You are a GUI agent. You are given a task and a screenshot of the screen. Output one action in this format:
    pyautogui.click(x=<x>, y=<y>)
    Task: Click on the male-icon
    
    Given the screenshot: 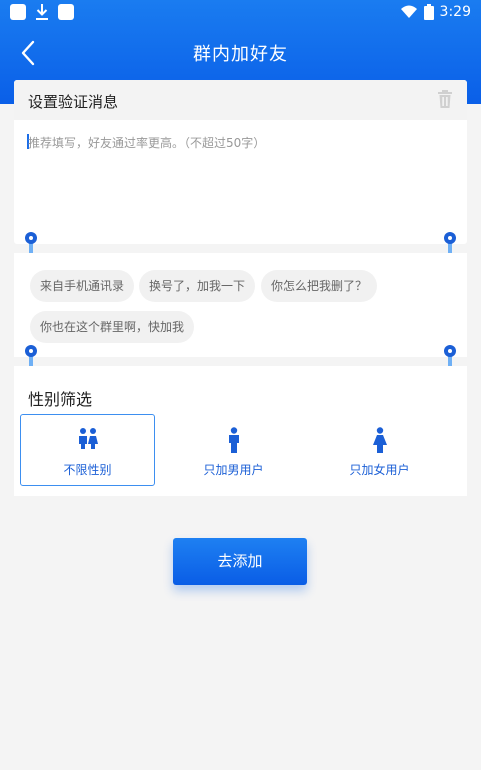 What is the action you would take?
    pyautogui.click(x=233, y=440)
    